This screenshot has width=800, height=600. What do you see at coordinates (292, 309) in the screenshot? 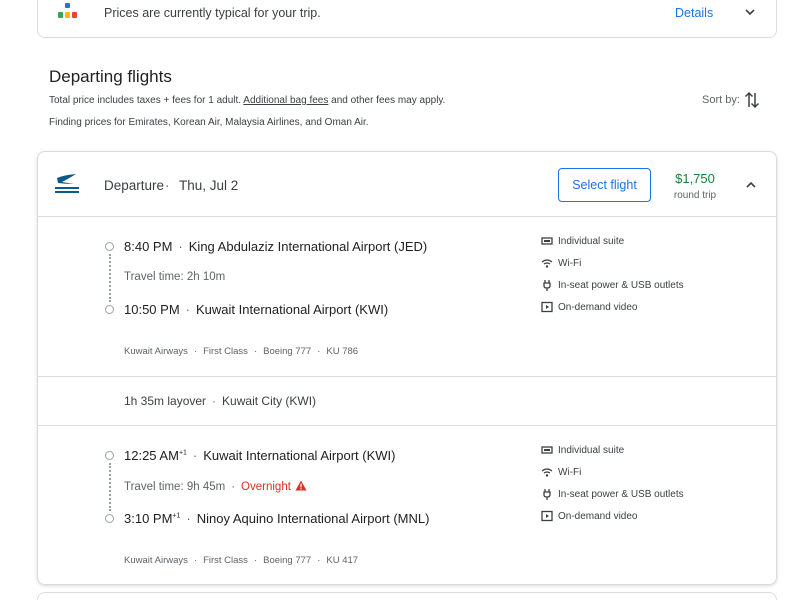
I see `arrival-airport: Kuwait International Airport (KWI)` at bounding box center [292, 309].